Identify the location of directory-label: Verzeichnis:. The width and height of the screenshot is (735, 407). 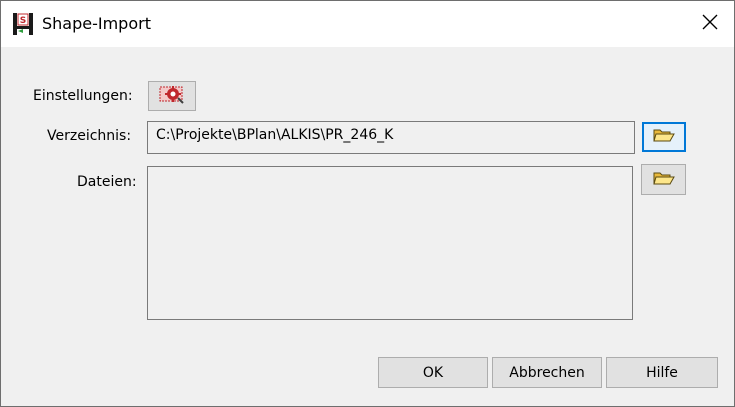
(89, 136).